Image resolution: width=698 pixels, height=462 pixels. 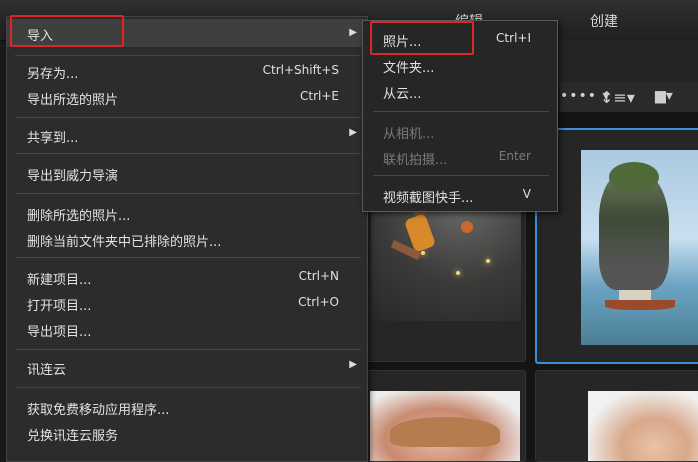 What do you see at coordinates (187, 135) in the screenshot?
I see `menu-item-share-to: 共享到... ▶` at bounding box center [187, 135].